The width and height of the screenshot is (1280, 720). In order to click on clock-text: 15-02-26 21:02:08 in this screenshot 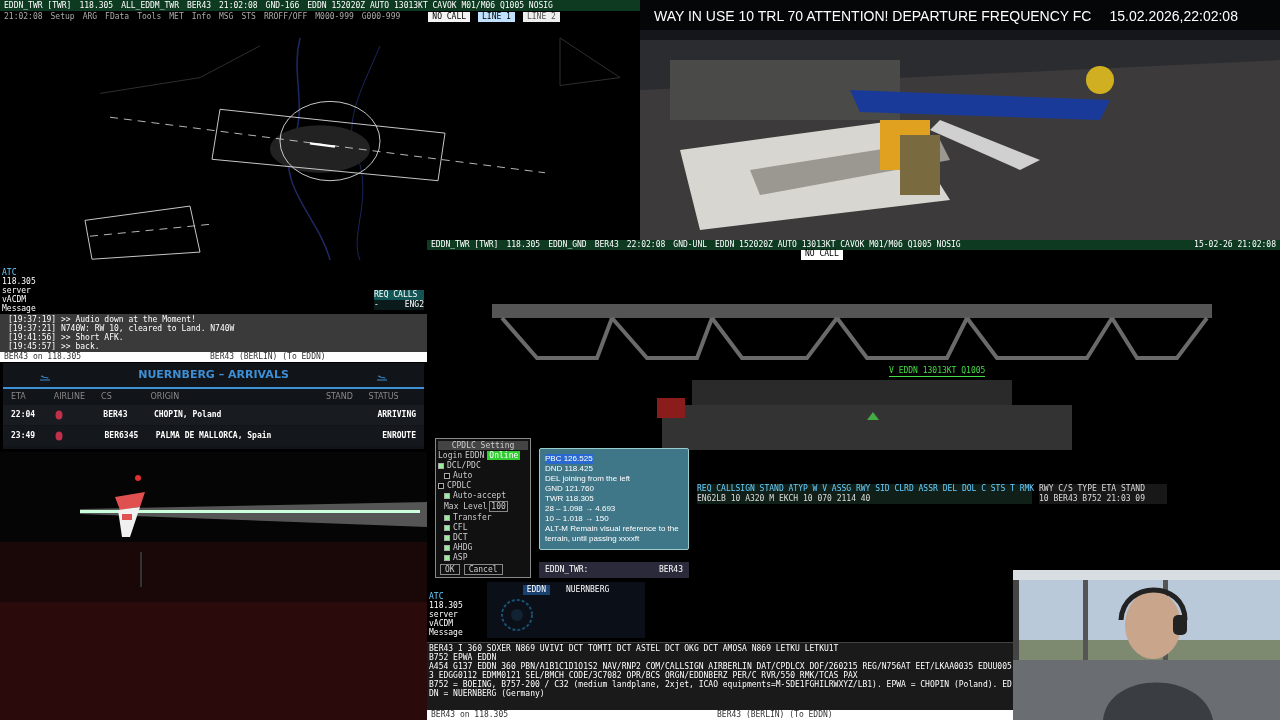, I will do `click(1235, 245)`.